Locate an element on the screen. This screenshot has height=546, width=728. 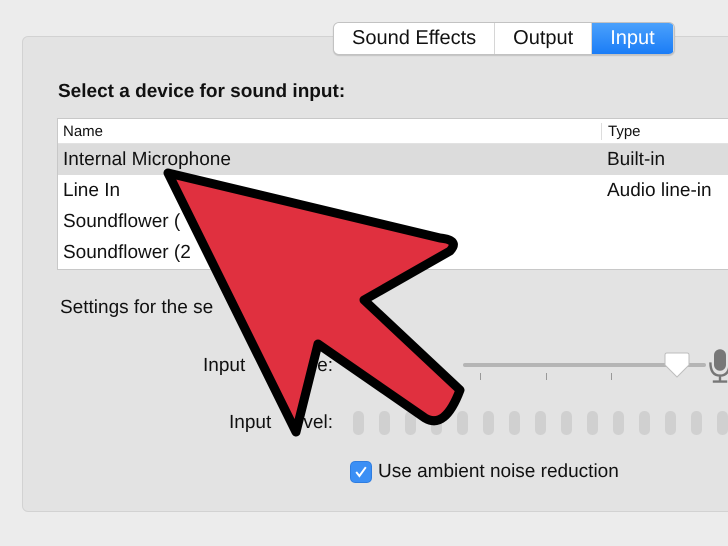
device-type: Audio line-in is located at coordinates (659, 191).